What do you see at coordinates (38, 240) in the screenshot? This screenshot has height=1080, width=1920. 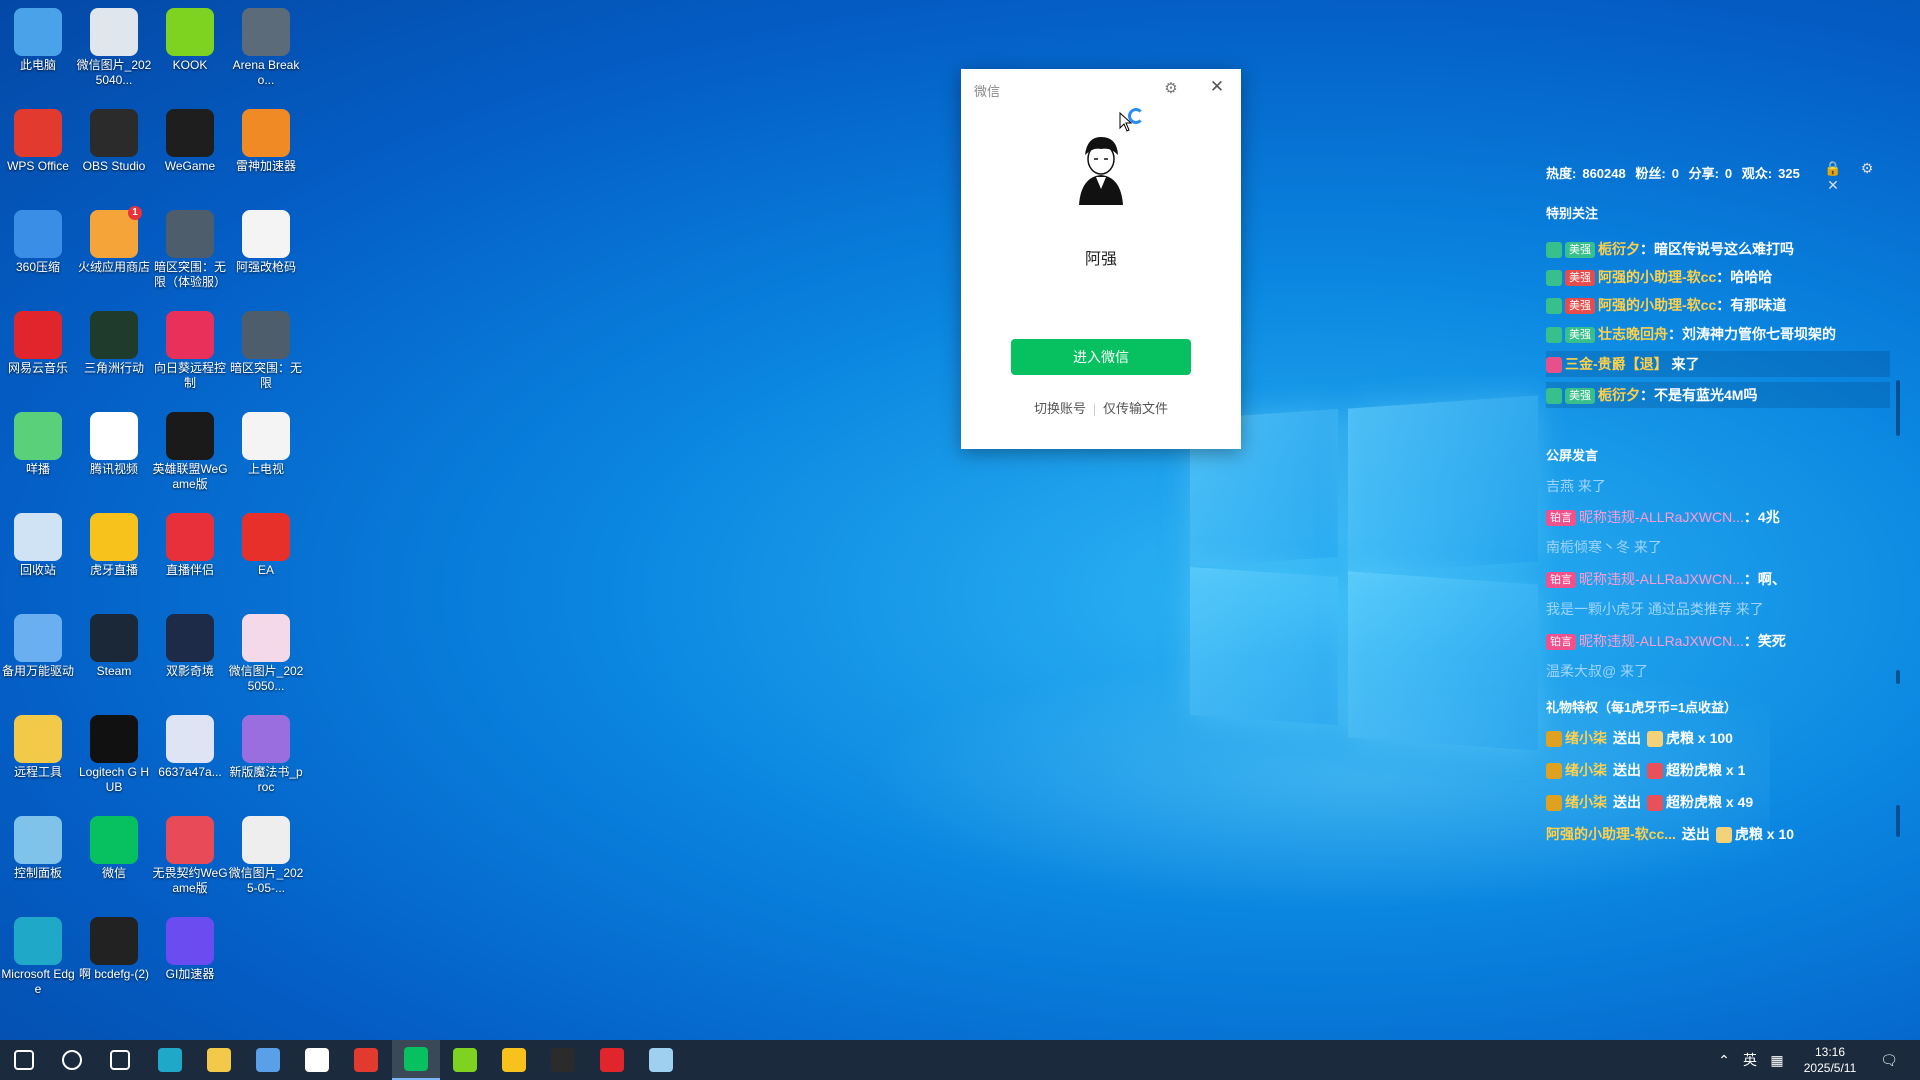 I see `desktop-icon: 360压缩` at bounding box center [38, 240].